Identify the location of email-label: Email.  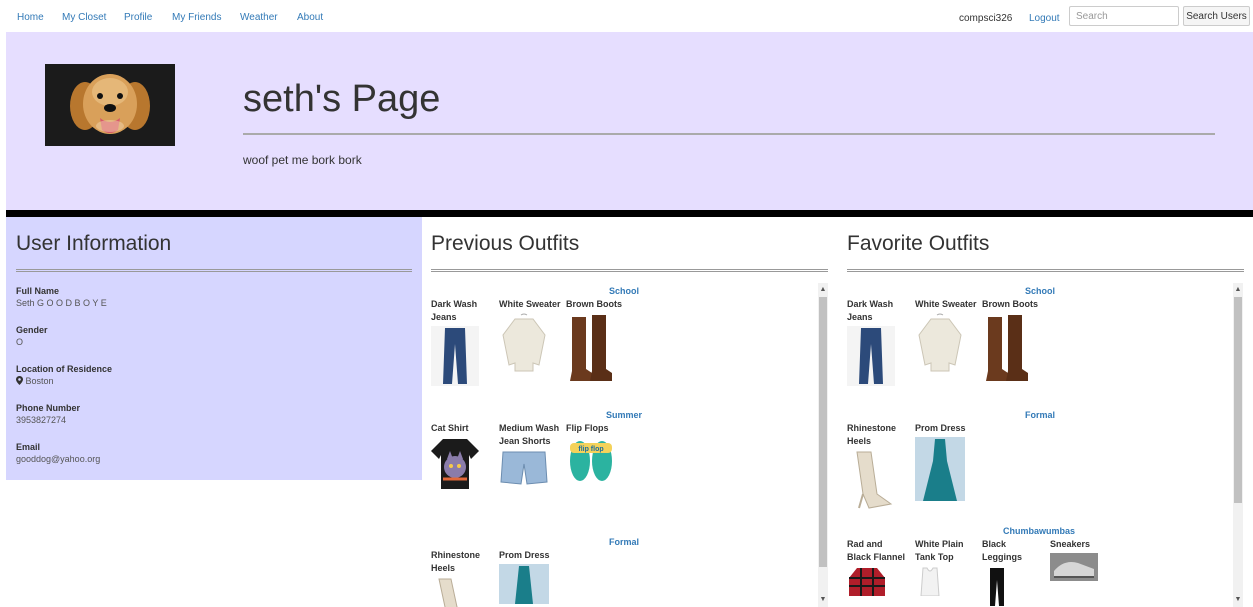
(28, 447).